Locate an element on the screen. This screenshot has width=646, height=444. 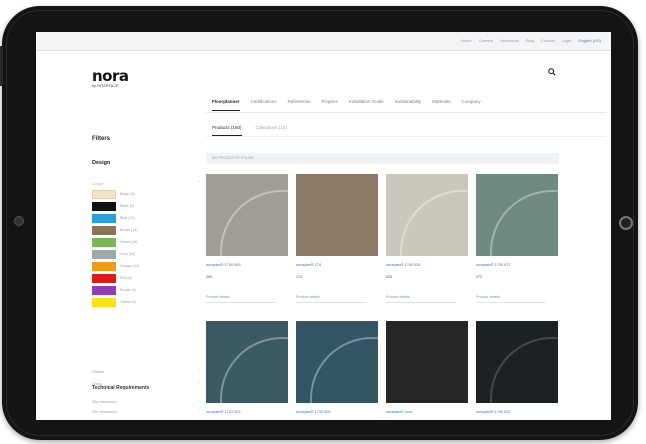
tab-collections: Collections (10) is located at coordinates (271, 130).